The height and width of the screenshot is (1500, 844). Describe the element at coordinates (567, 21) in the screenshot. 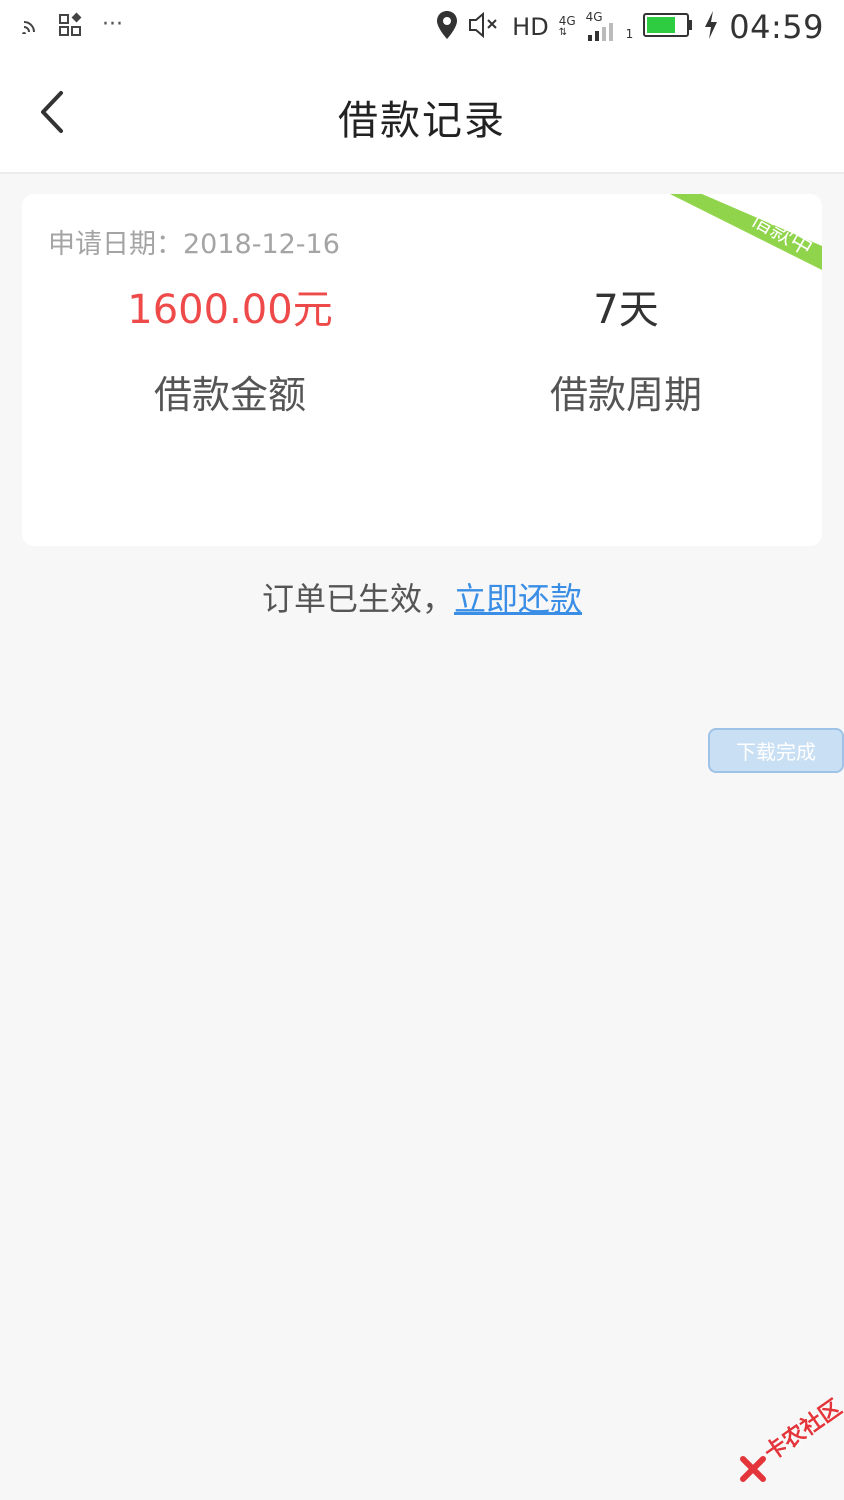

I see `network-type-top: 4G` at that location.